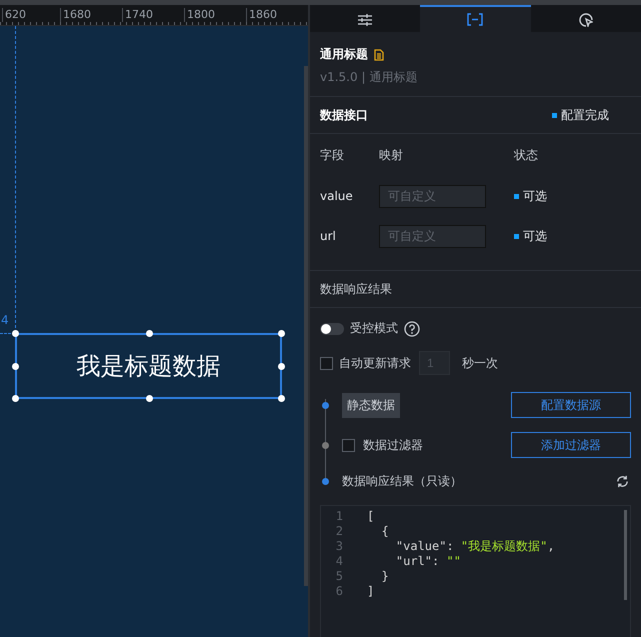 This screenshot has width=641, height=637. What do you see at coordinates (622, 481) in the screenshot?
I see `refresh-icon` at bounding box center [622, 481].